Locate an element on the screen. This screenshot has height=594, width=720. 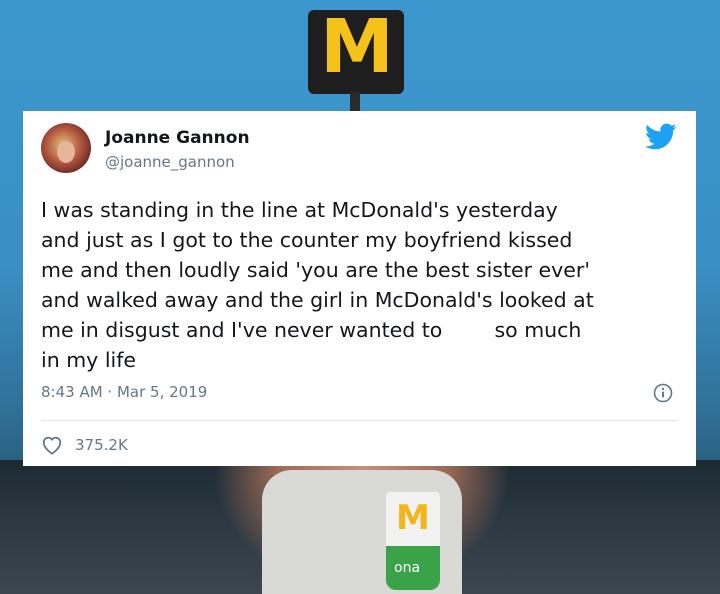
mcdonalds-logo: M is located at coordinates (357, 47).